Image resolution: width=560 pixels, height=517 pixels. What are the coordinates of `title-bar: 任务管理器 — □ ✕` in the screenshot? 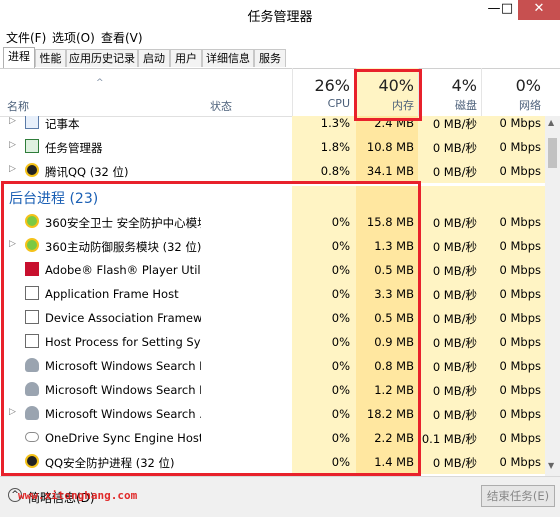 It's located at (280, 14).